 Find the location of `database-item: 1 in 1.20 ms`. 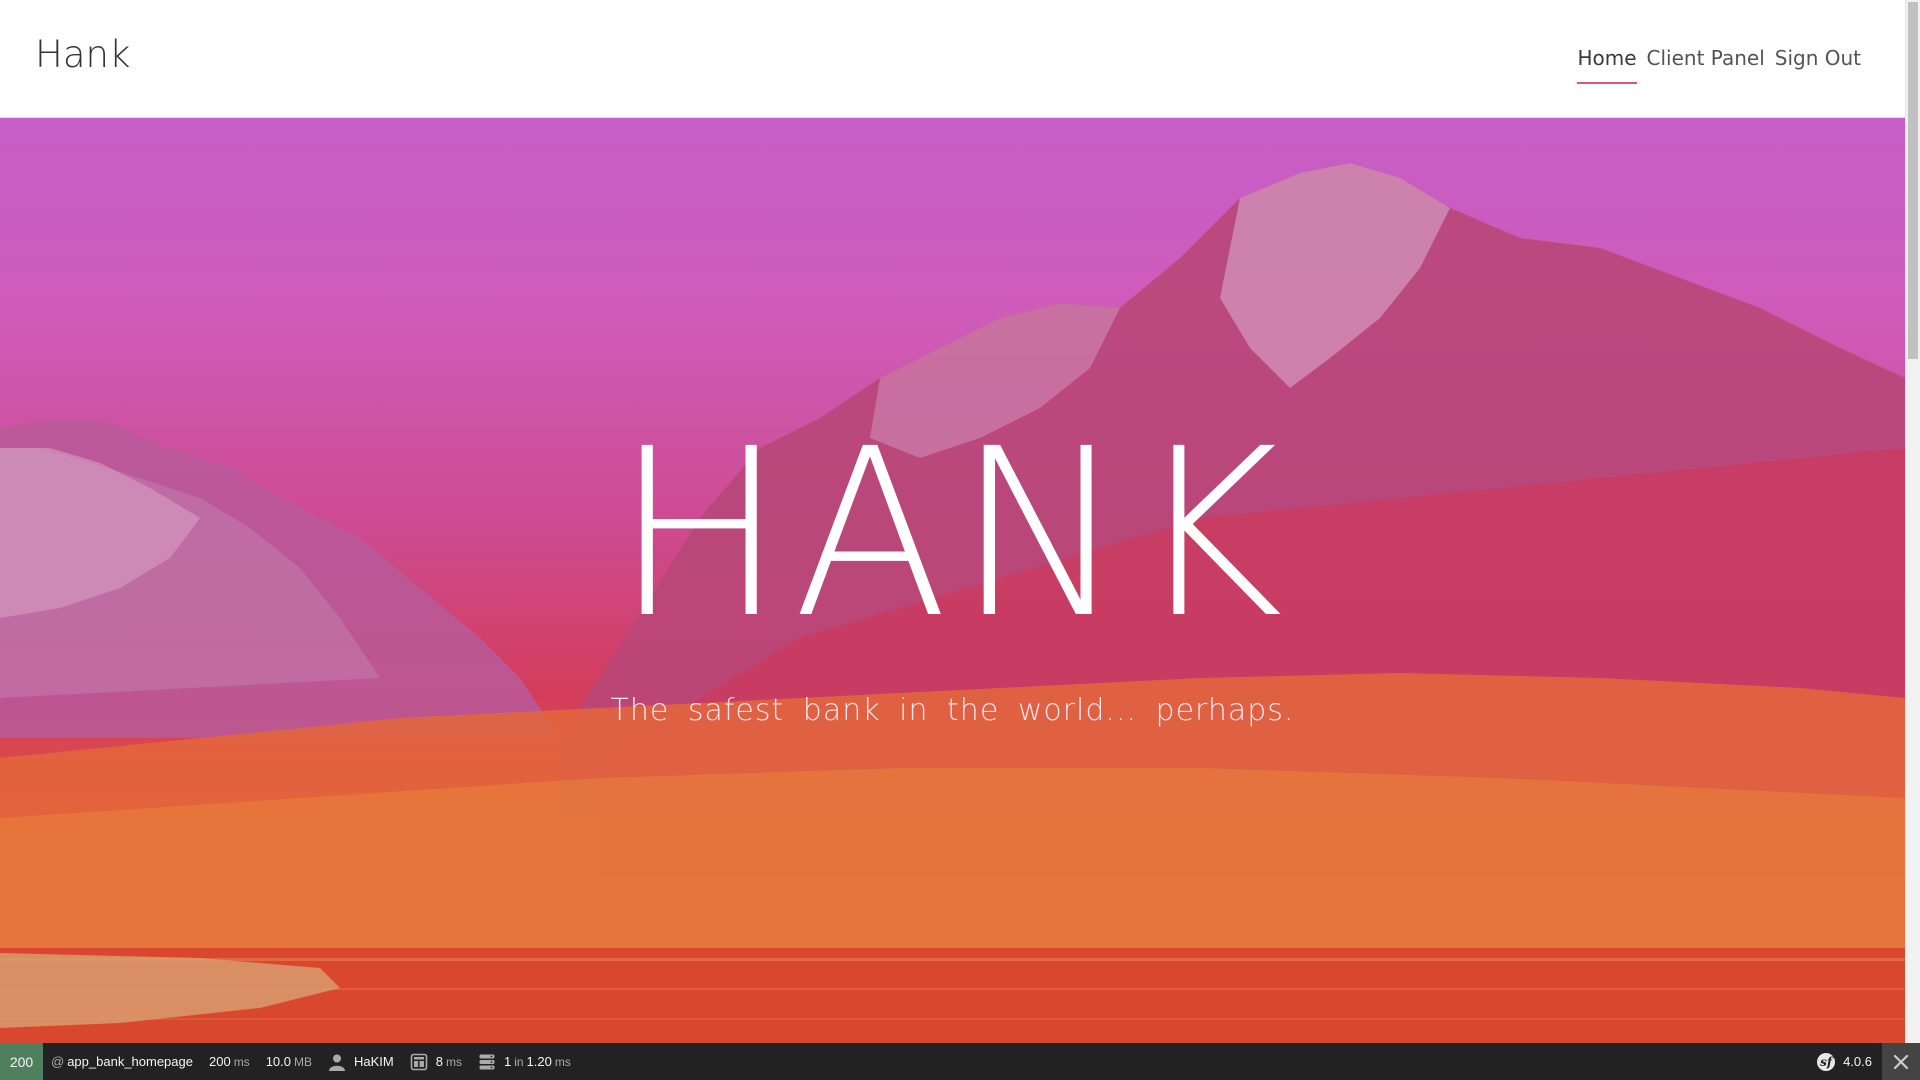

database-item: 1 in 1.20 ms is located at coordinates (524, 1061).